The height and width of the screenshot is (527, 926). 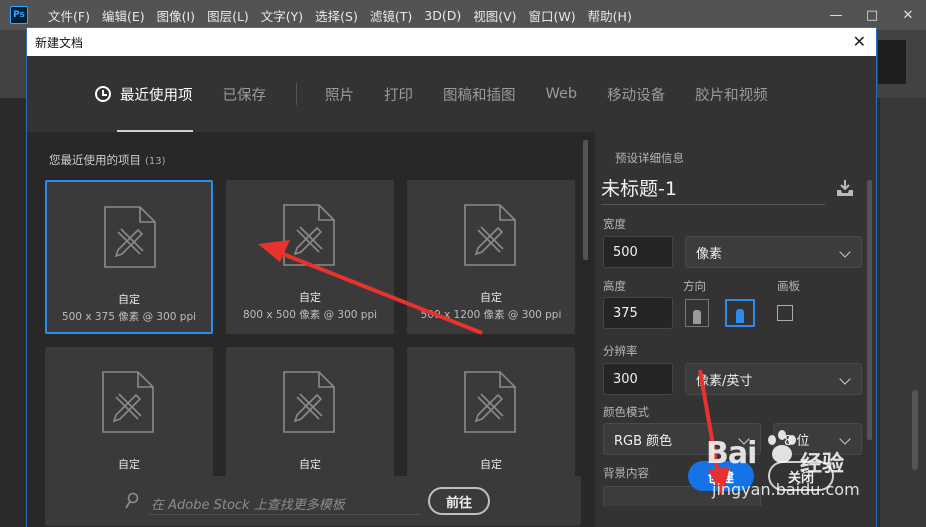 I want to click on resolution-label: 分辨率, so click(x=620, y=351).